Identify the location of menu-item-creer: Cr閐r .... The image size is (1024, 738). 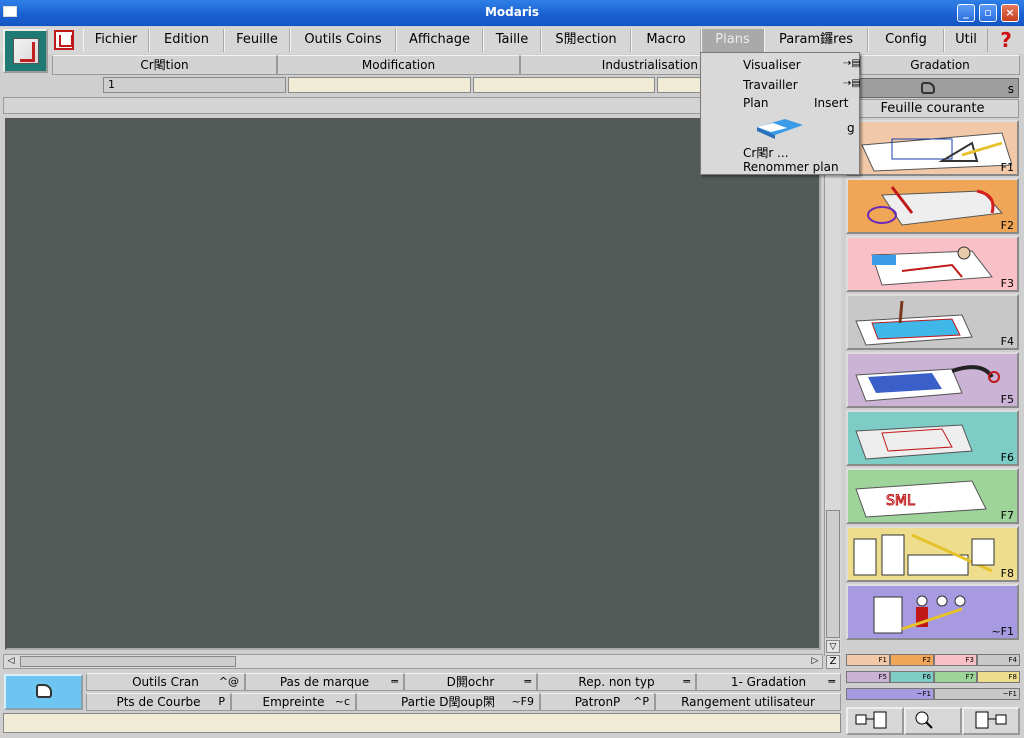
(766, 152).